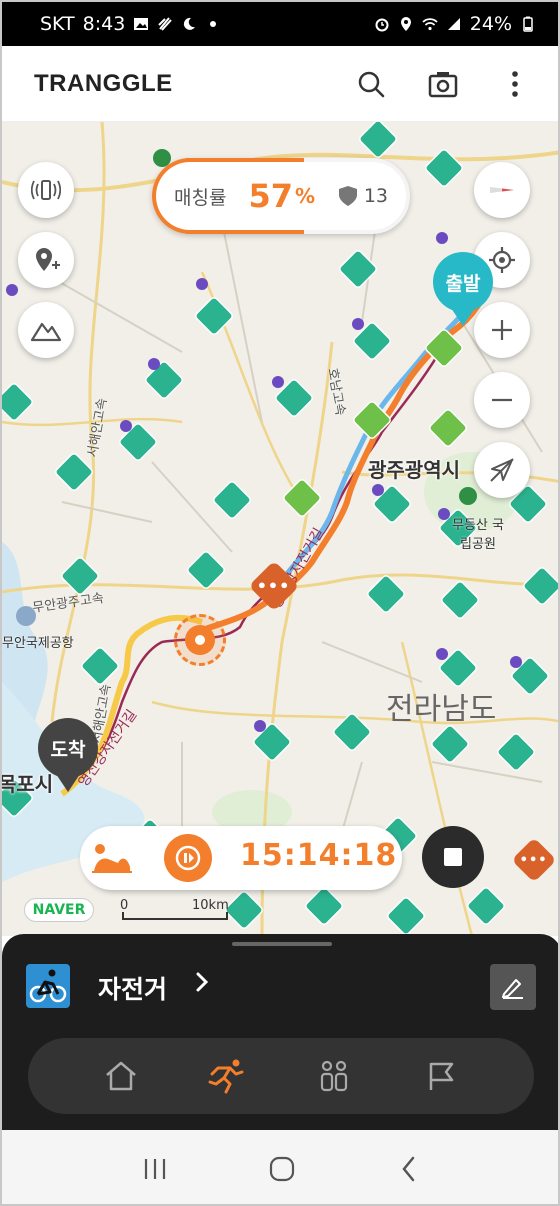 Image resolution: width=560 pixels, height=1206 pixels. What do you see at coordinates (490, 24) in the screenshot?
I see `battery-percent: 24%` at bounding box center [490, 24].